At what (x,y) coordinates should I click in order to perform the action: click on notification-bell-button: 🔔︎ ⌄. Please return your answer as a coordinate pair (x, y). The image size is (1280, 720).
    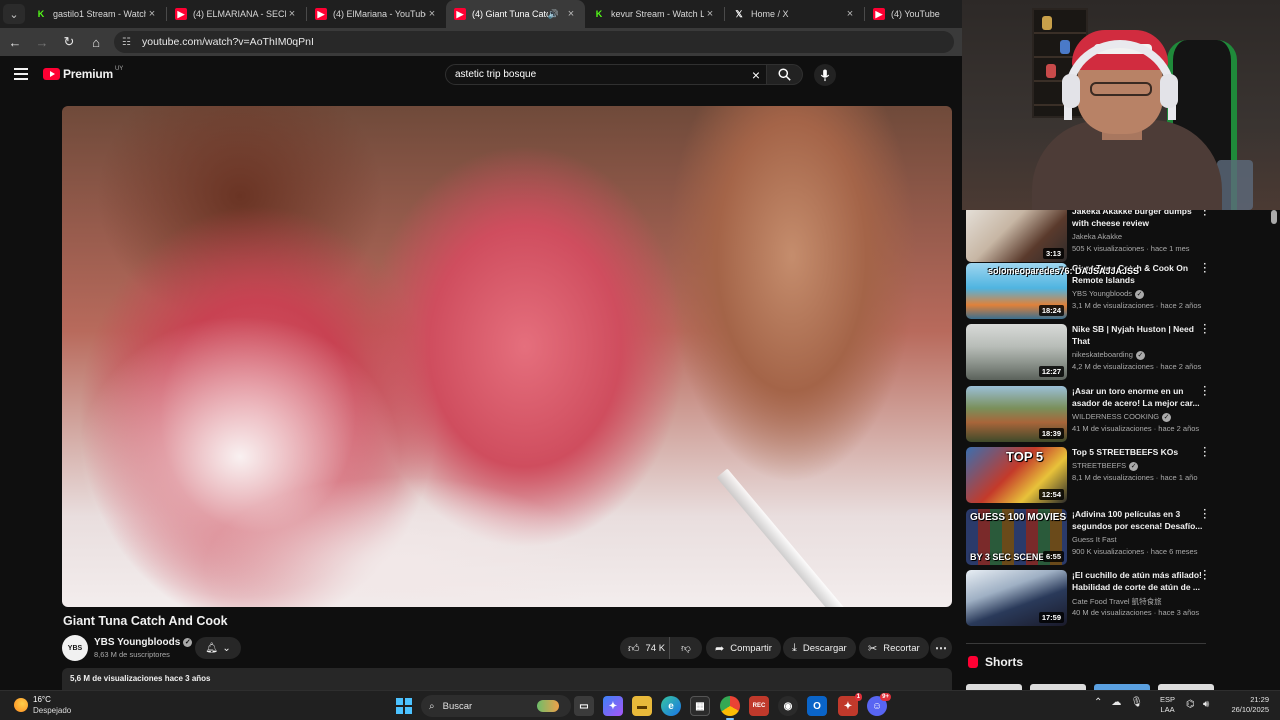
    Looking at the image, I should click on (218, 648).